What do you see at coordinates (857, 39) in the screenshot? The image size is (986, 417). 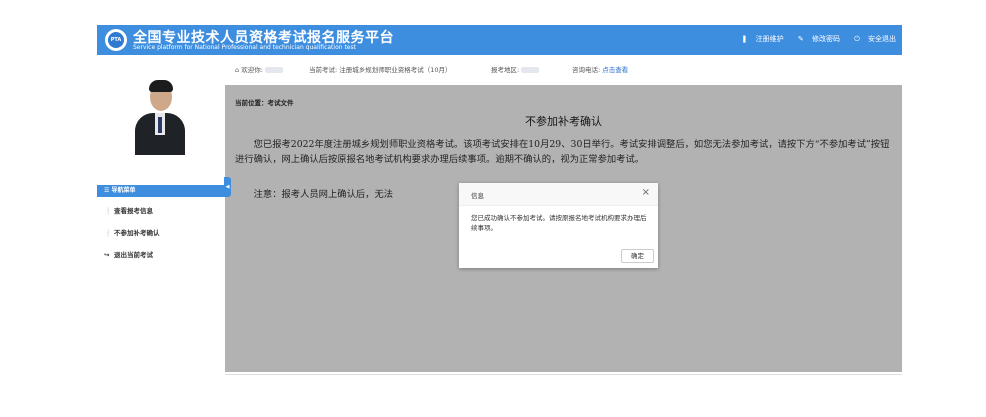 I see `power-icon: ⏻` at bounding box center [857, 39].